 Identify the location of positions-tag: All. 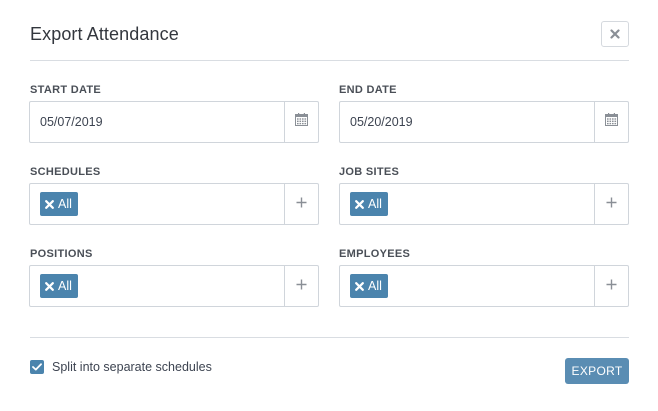
(59, 286).